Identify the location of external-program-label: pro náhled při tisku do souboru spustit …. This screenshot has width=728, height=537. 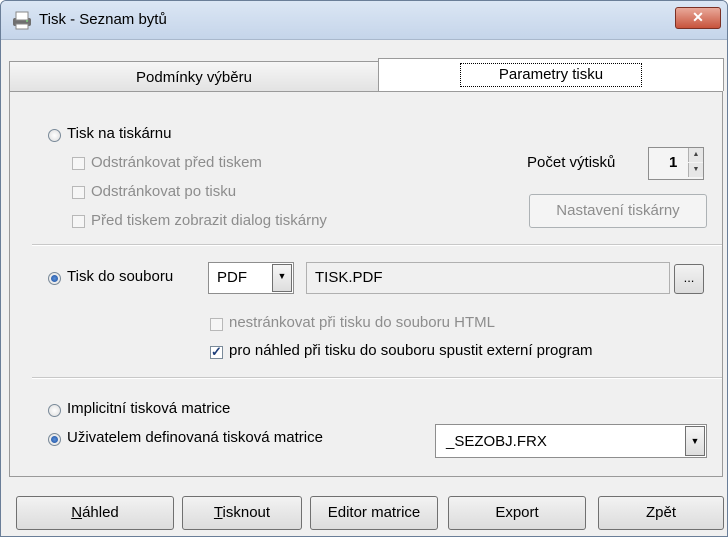
(411, 350).